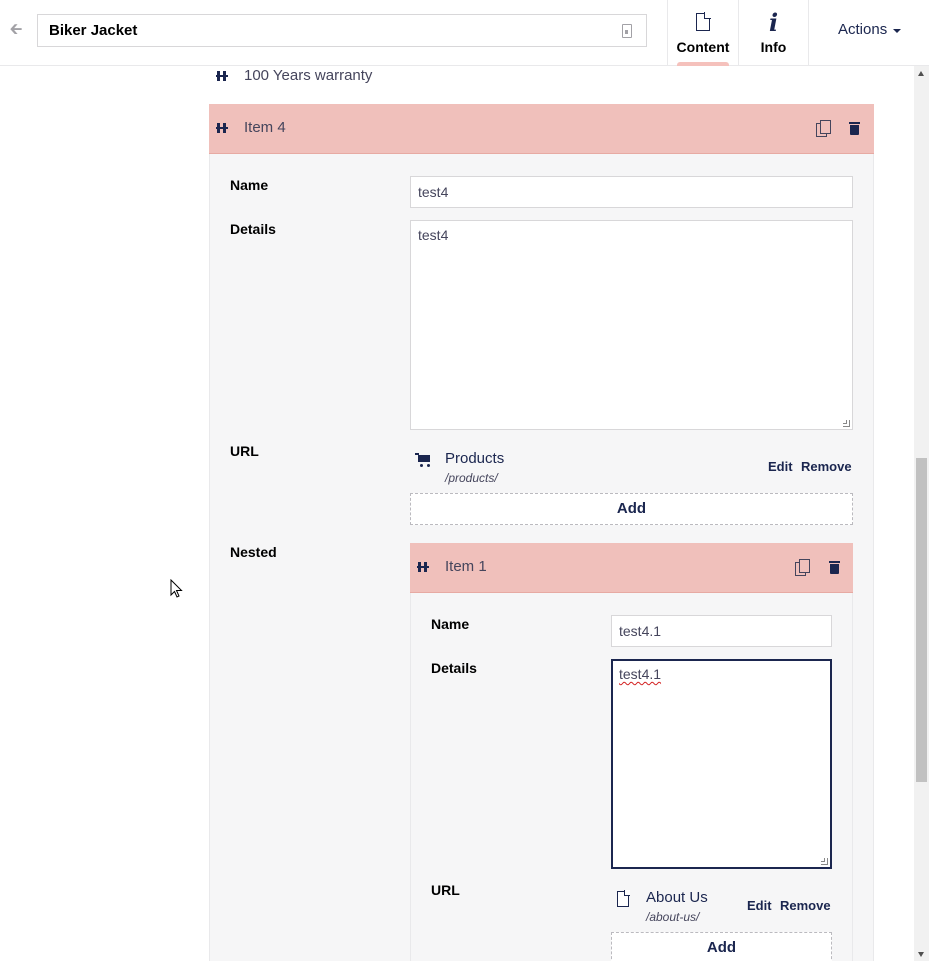  Describe the element at coordinates (474, 458) in the screenshot. I see `link-name: Products` at that location.